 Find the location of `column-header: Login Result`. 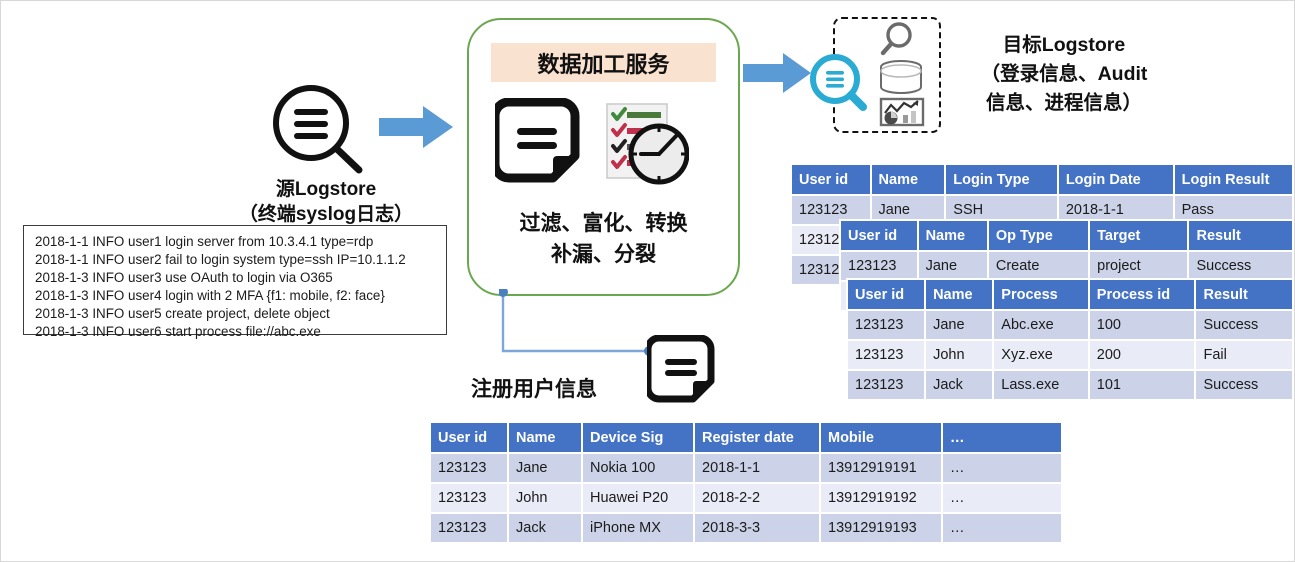

column-header: Login Result is located at coordinates (1233, 179).